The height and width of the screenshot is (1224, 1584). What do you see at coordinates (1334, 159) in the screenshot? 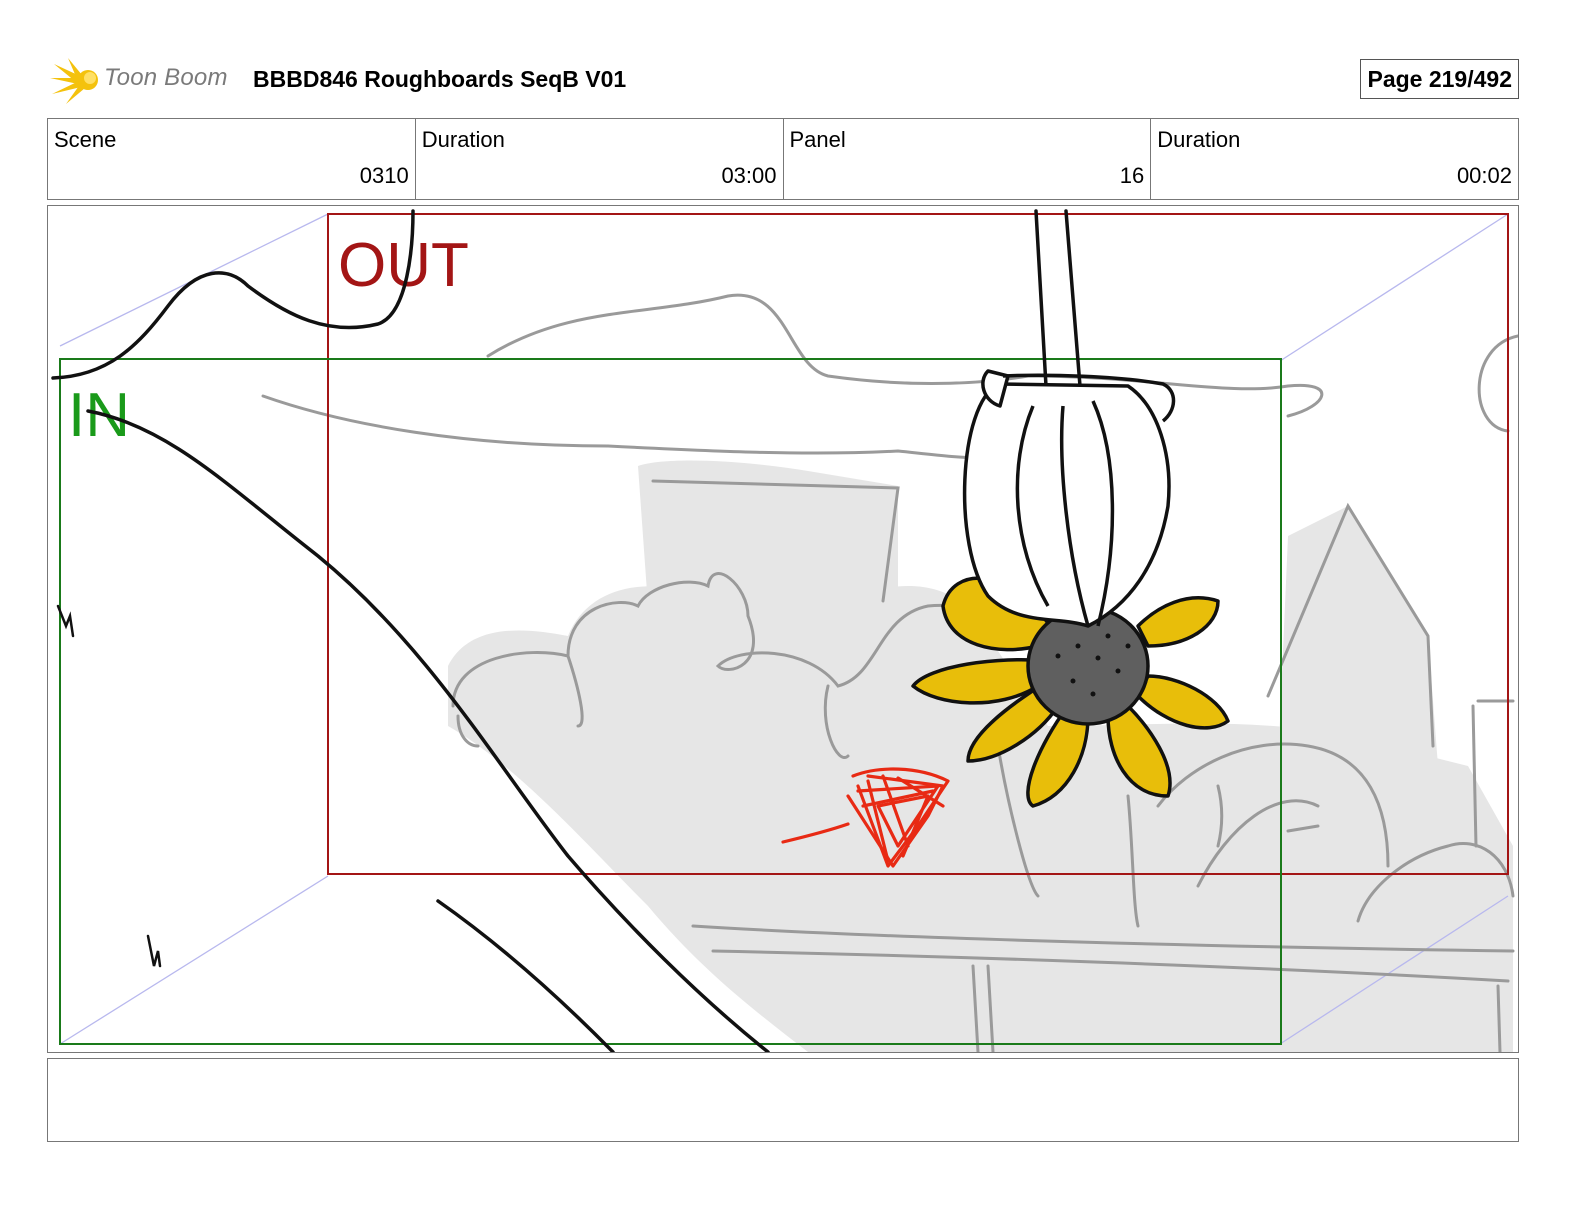
I see `panel-duration-cell: Duration 00:02` at bounding box center [1334, 159].